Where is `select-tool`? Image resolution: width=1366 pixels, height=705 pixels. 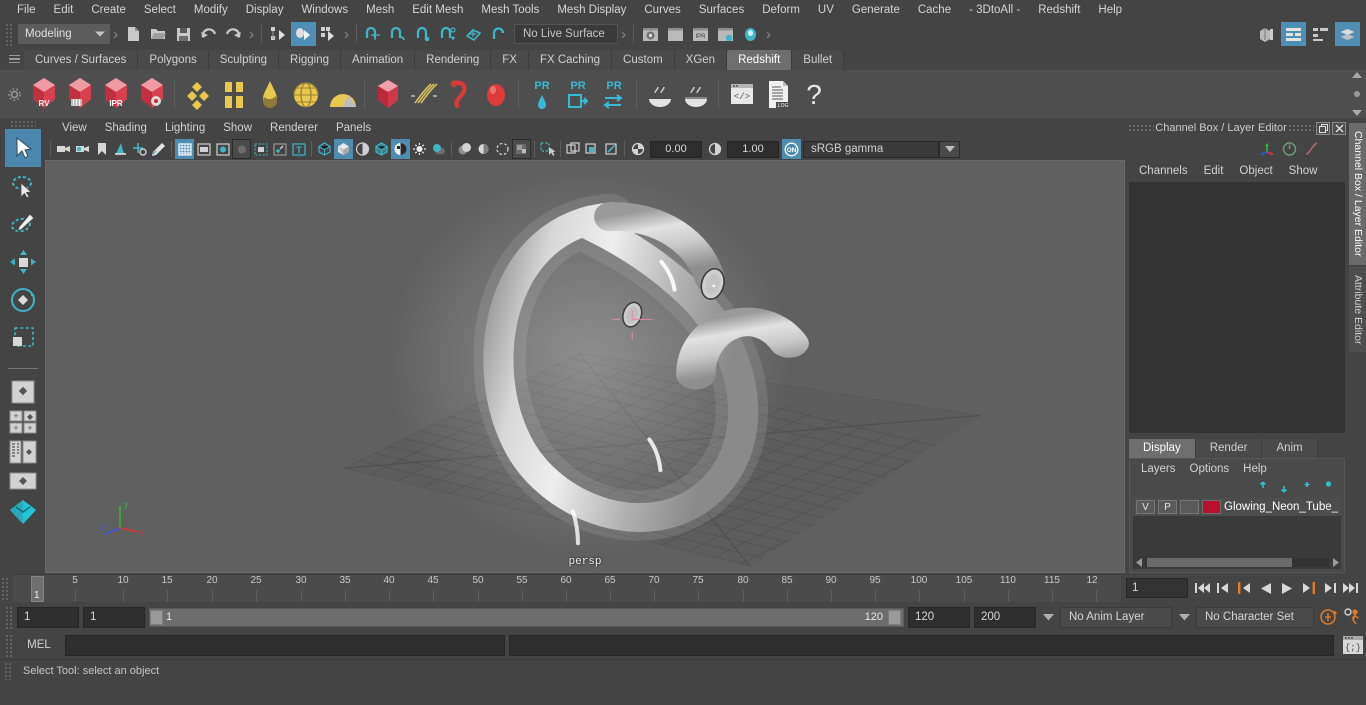 select-tool is located at coordinates (22, 148).